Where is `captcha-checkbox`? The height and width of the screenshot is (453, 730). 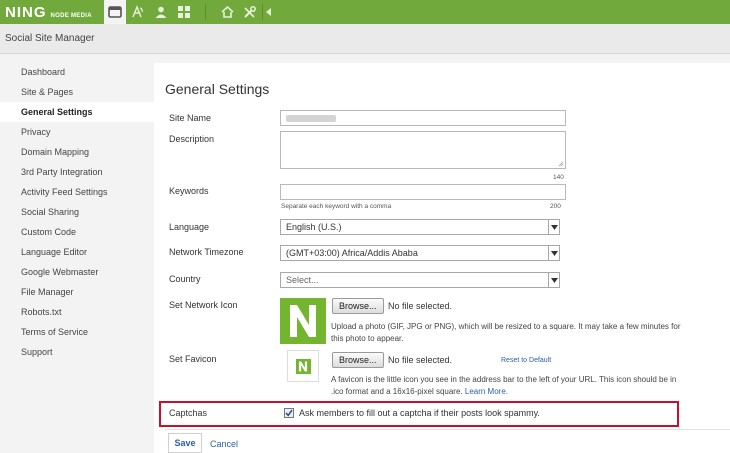 captcha-checkbox is located at coordinates (289, 413).